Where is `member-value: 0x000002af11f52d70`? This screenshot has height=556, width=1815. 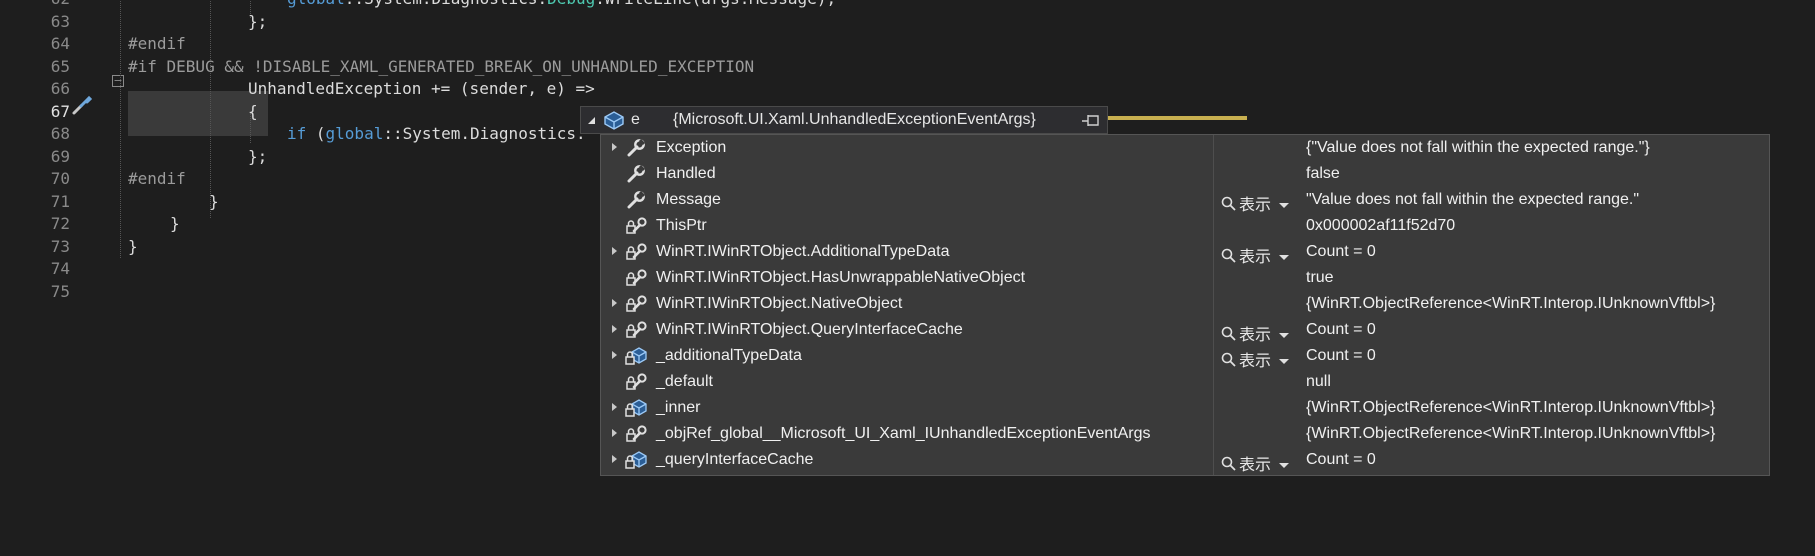
member-value: 0x000002af11f52d70 is located at coordinates (1380, 226).